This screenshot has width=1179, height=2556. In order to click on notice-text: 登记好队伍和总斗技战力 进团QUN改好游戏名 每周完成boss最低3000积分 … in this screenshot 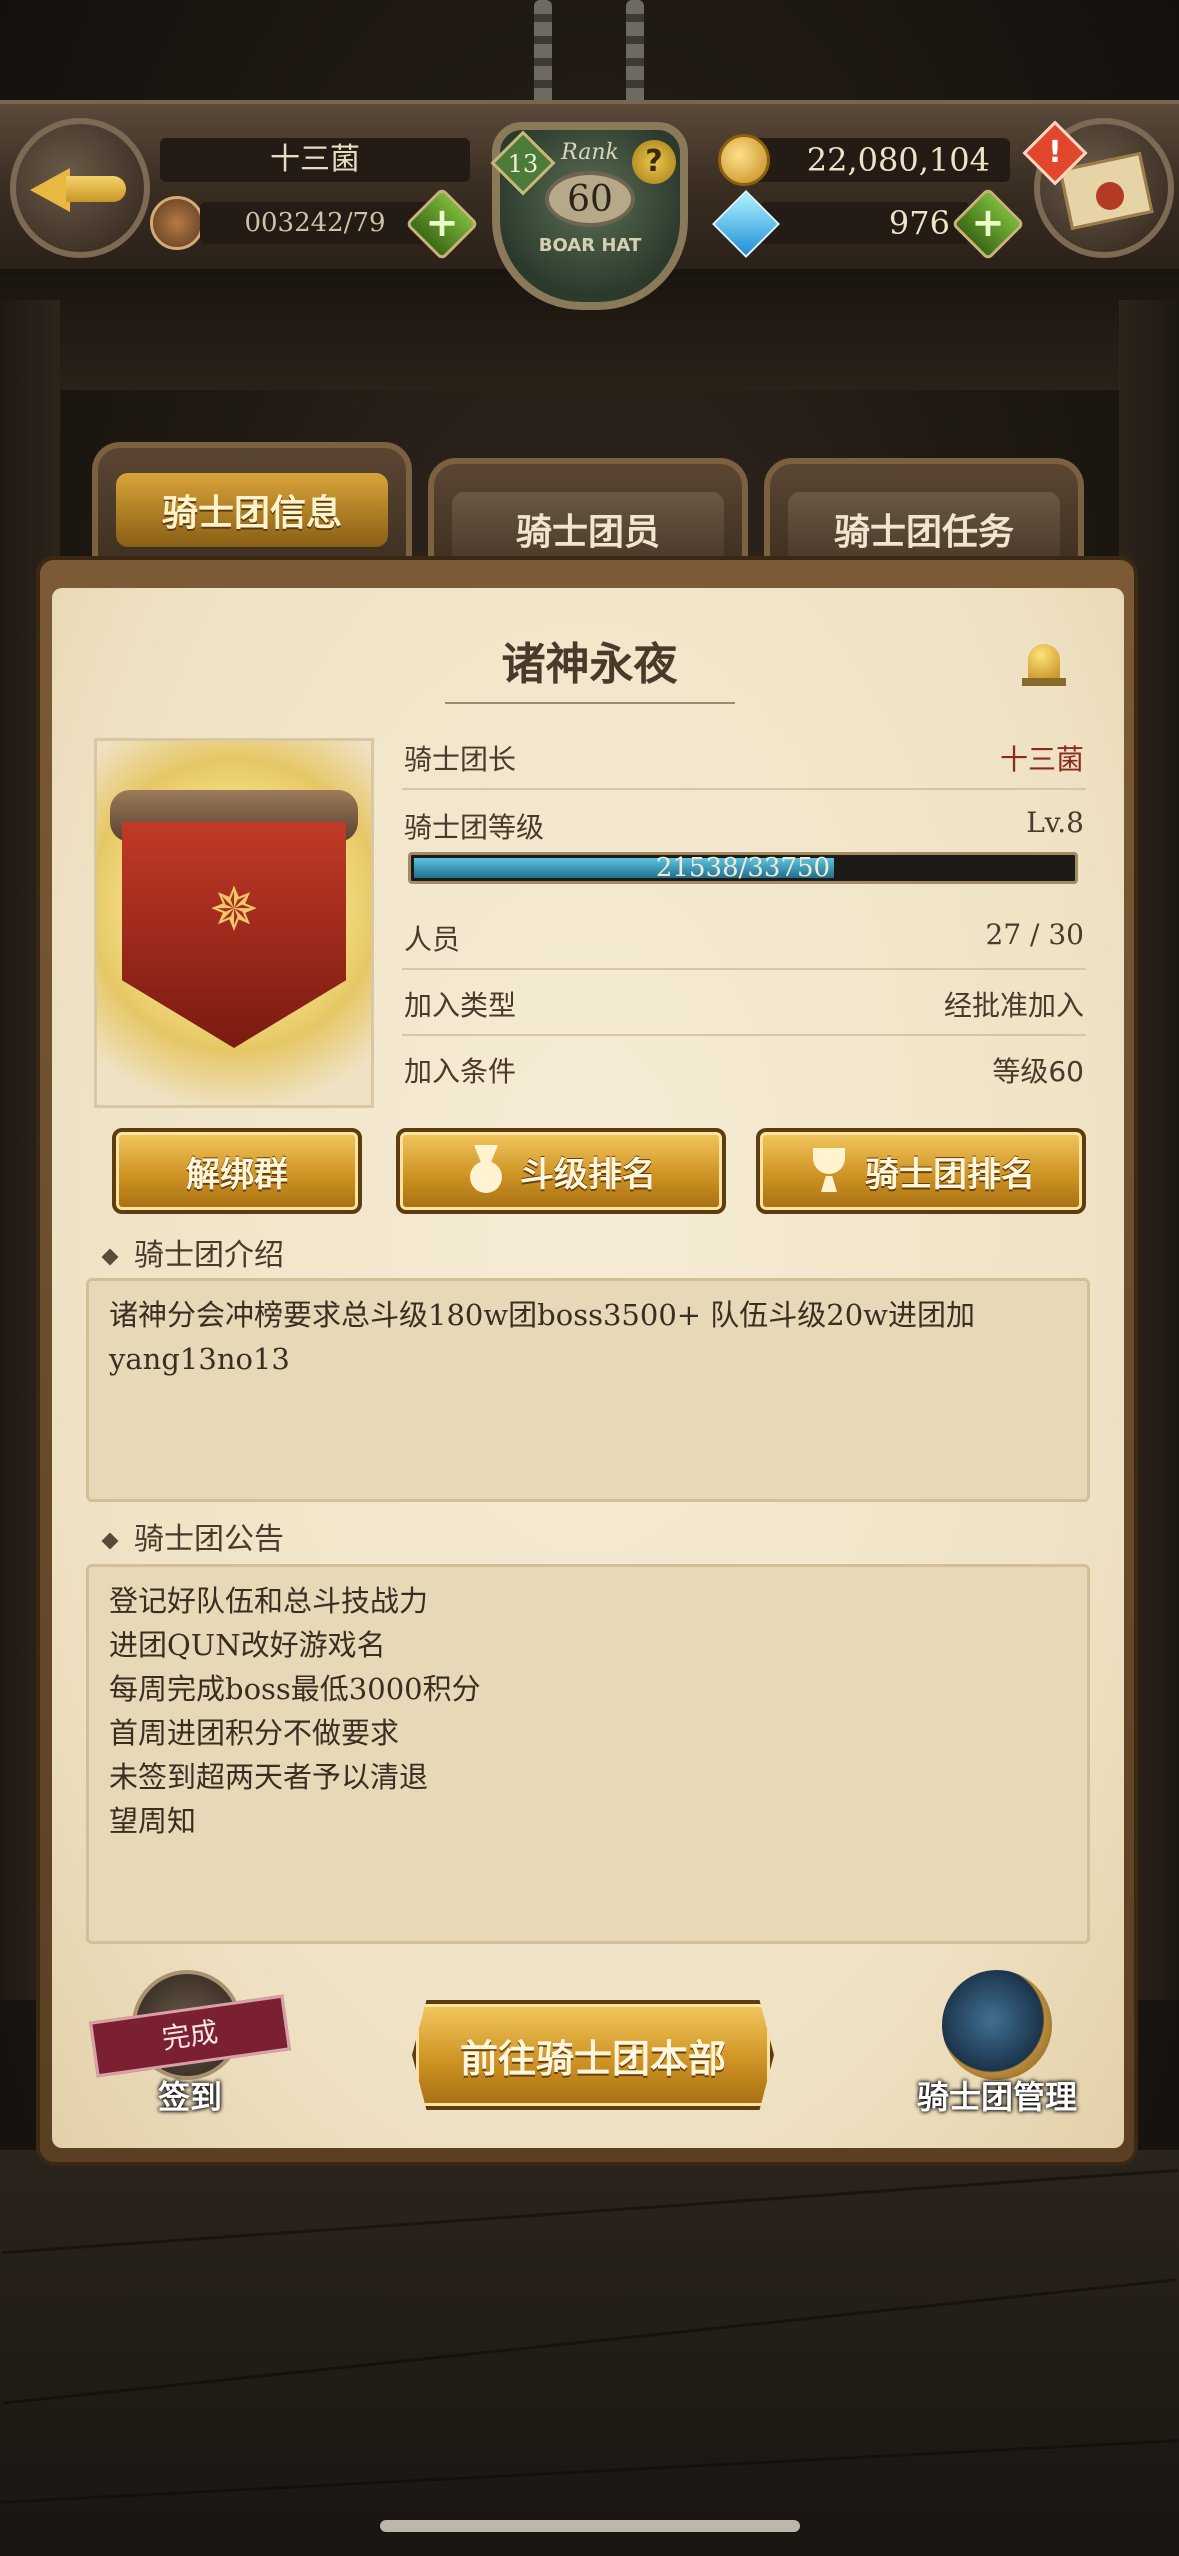, I will do `click(588, 1754)`.